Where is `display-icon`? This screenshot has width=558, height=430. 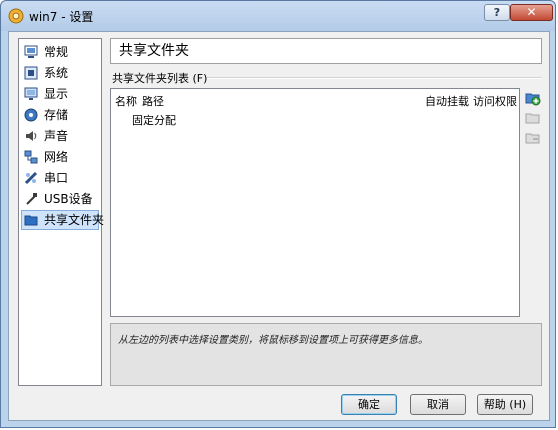
display-icon is located at coordinates (31, 93).